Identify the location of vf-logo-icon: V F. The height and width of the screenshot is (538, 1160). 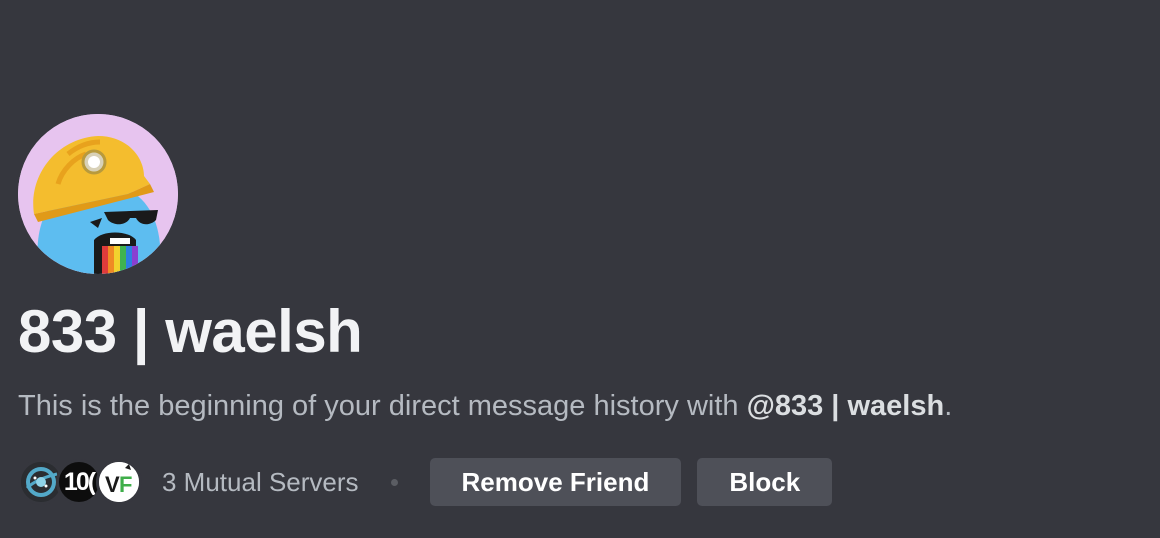
(119, 482).